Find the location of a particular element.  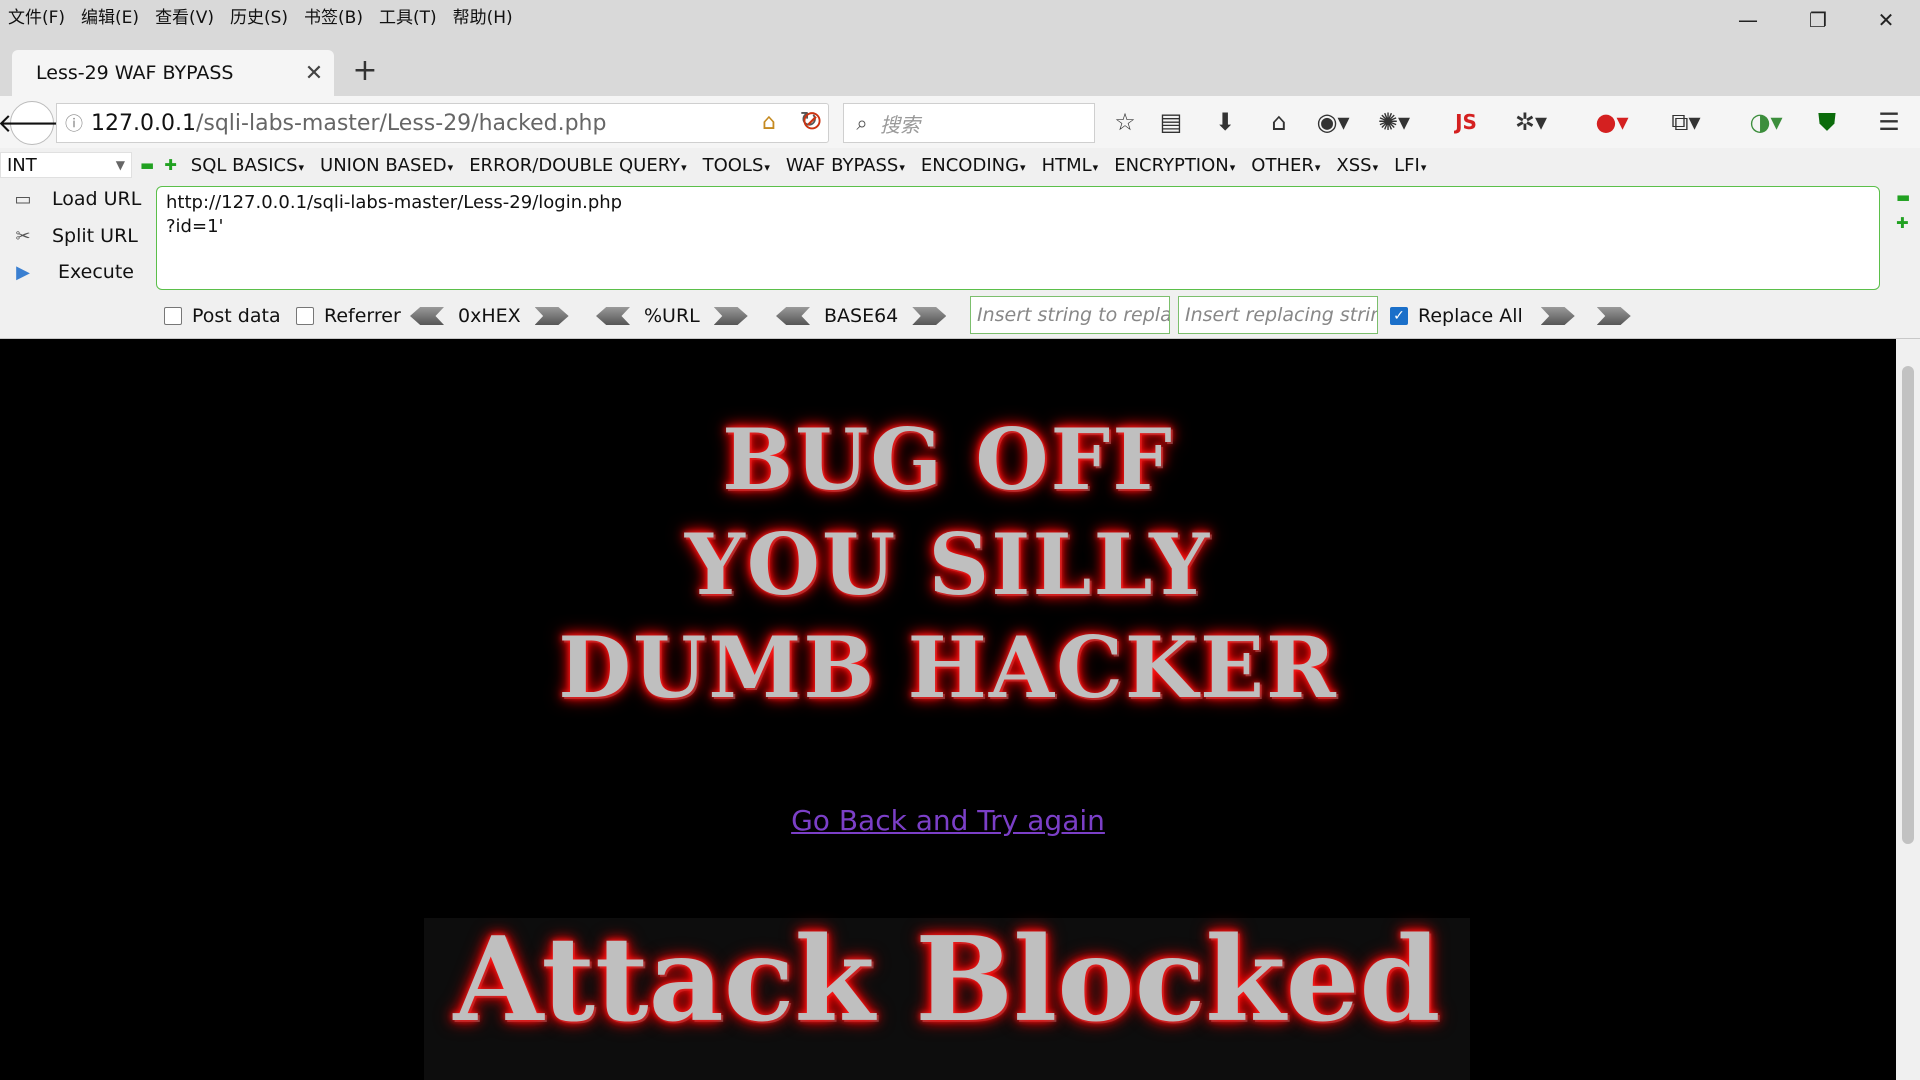

textarea-line: ?id=1' is located at coordinates (195, 226).